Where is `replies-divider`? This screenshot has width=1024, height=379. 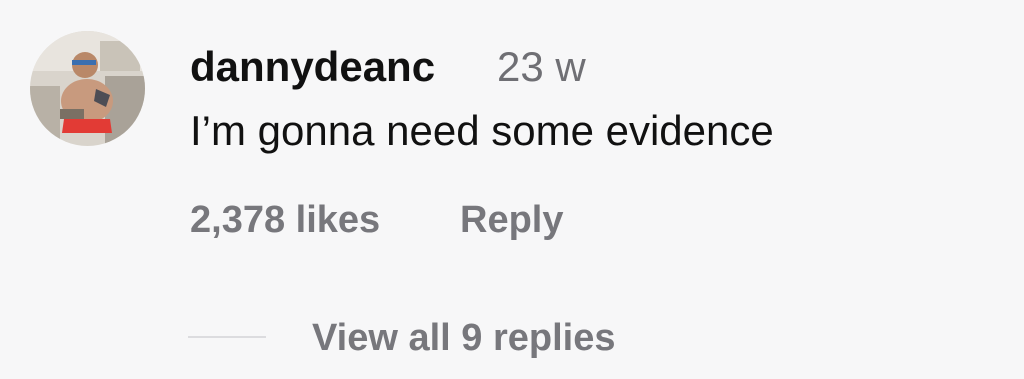
replies-divider is located at coordinates (227, 337).